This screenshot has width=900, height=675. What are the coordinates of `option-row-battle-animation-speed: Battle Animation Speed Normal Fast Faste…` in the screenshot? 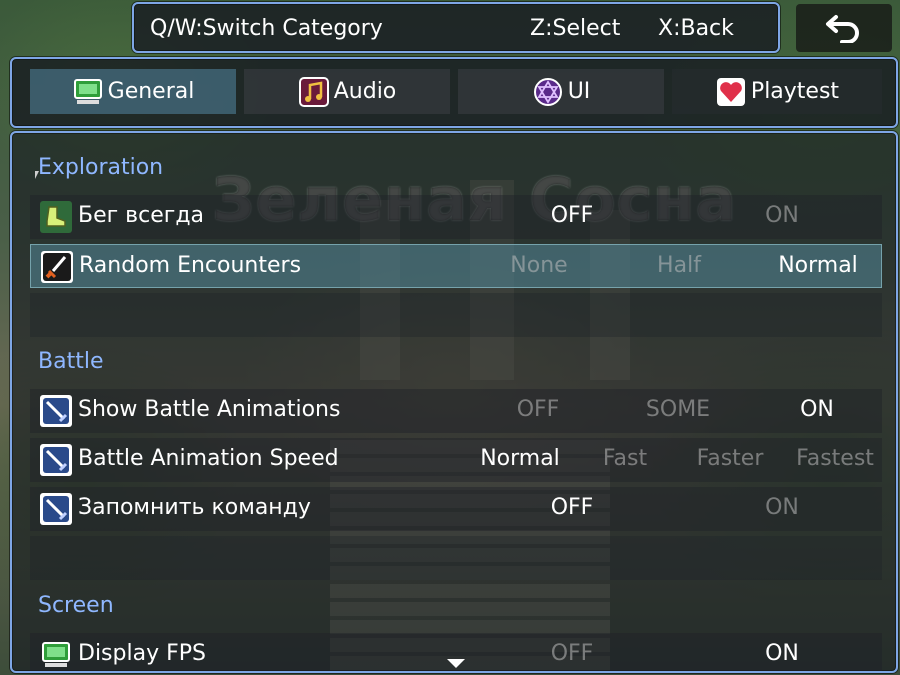 It's located at (456, 460).